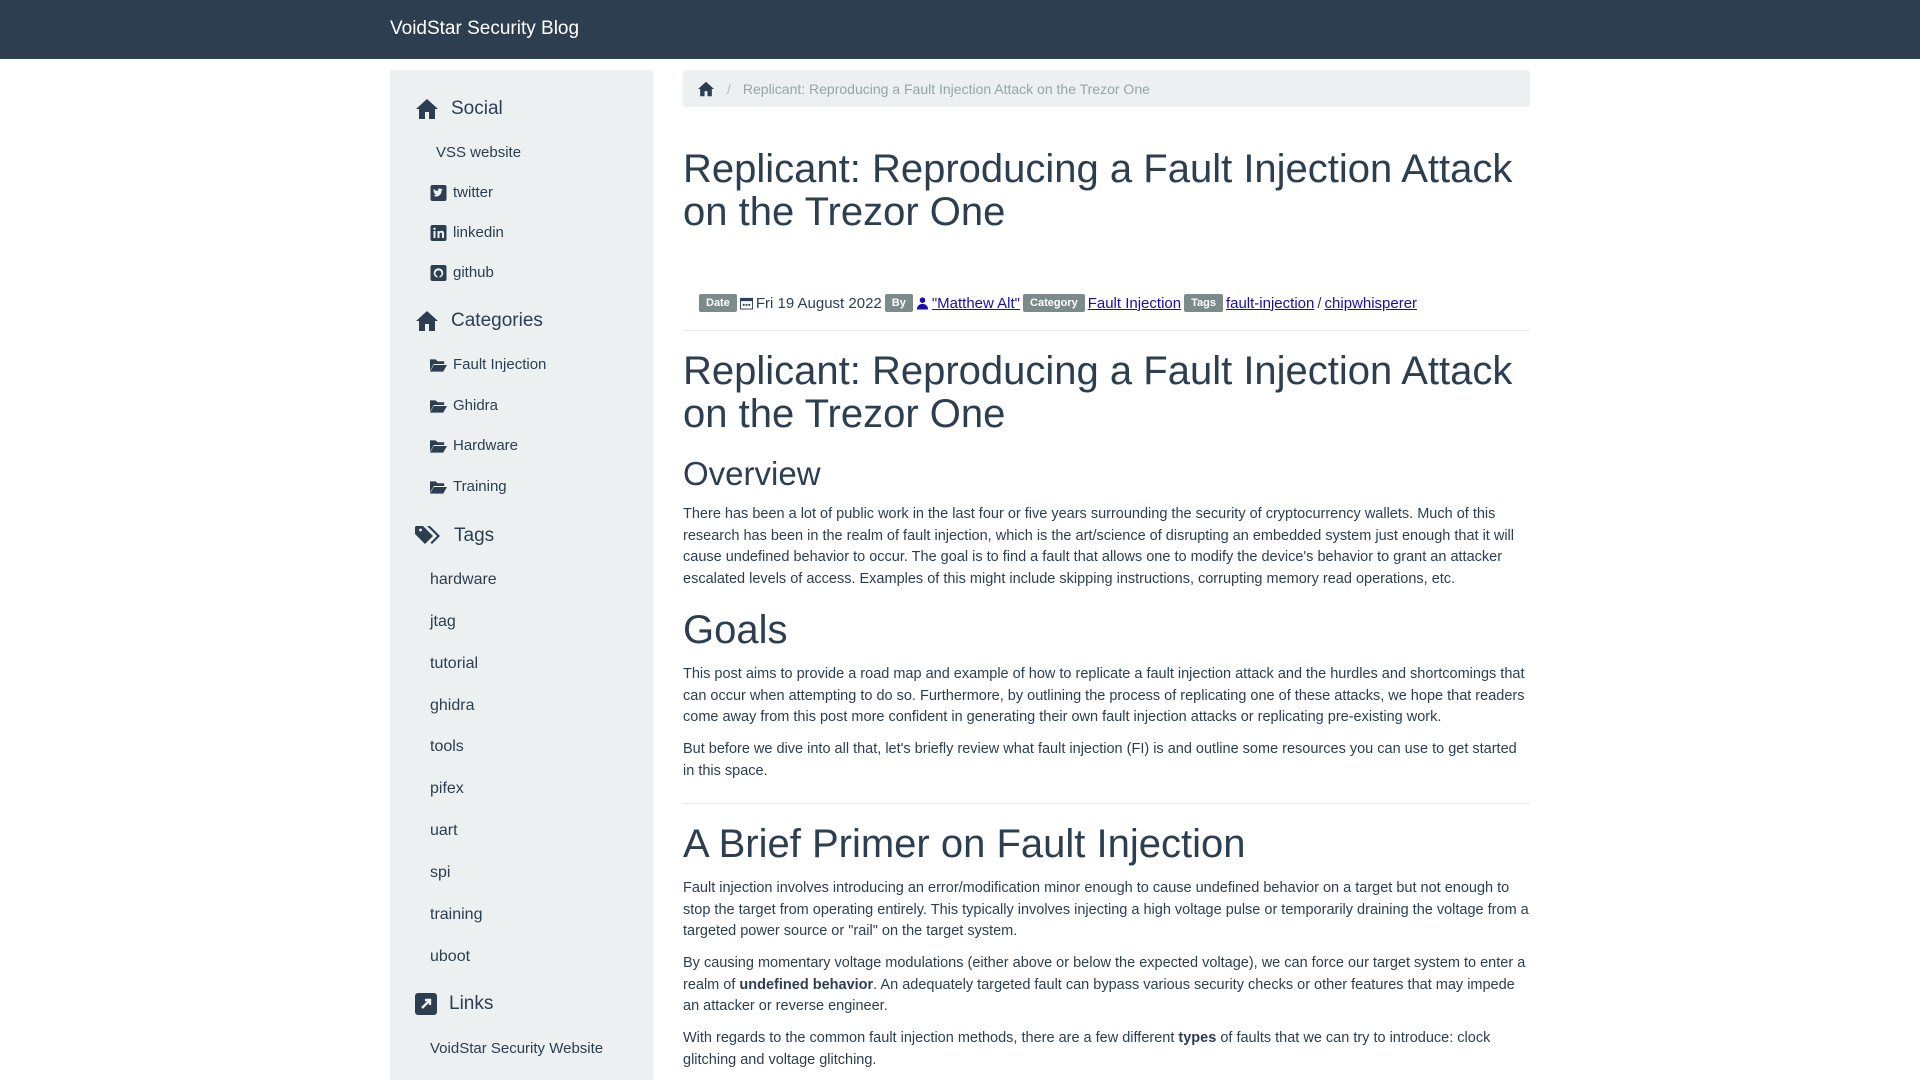 The width and height of the screenshot is (1920, 1080). Describe the element at coordinates (447, 747) in the screenshot. I see `sidebar-item-tag-tools: tools` at that location.